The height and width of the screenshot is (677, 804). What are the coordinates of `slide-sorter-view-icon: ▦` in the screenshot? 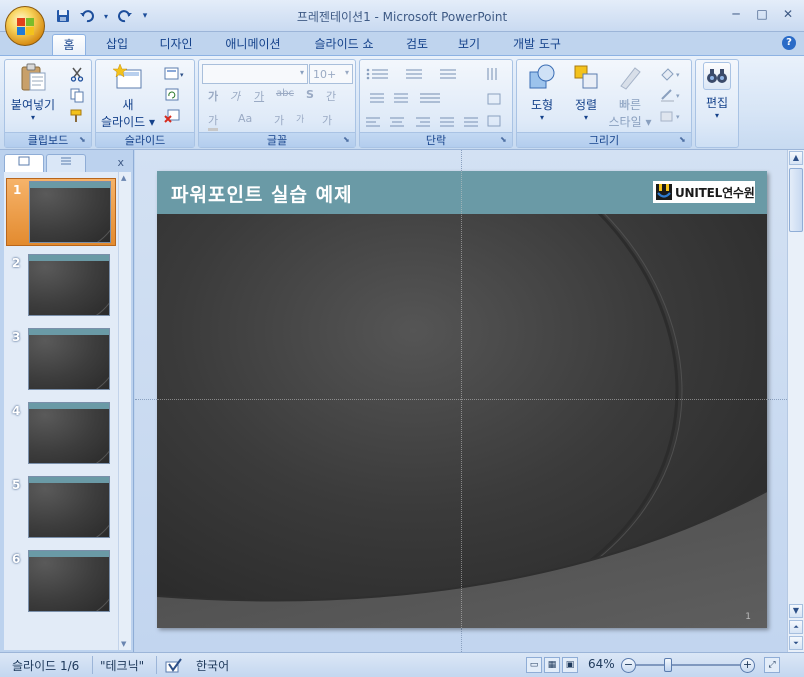 It's located at (552, 665).